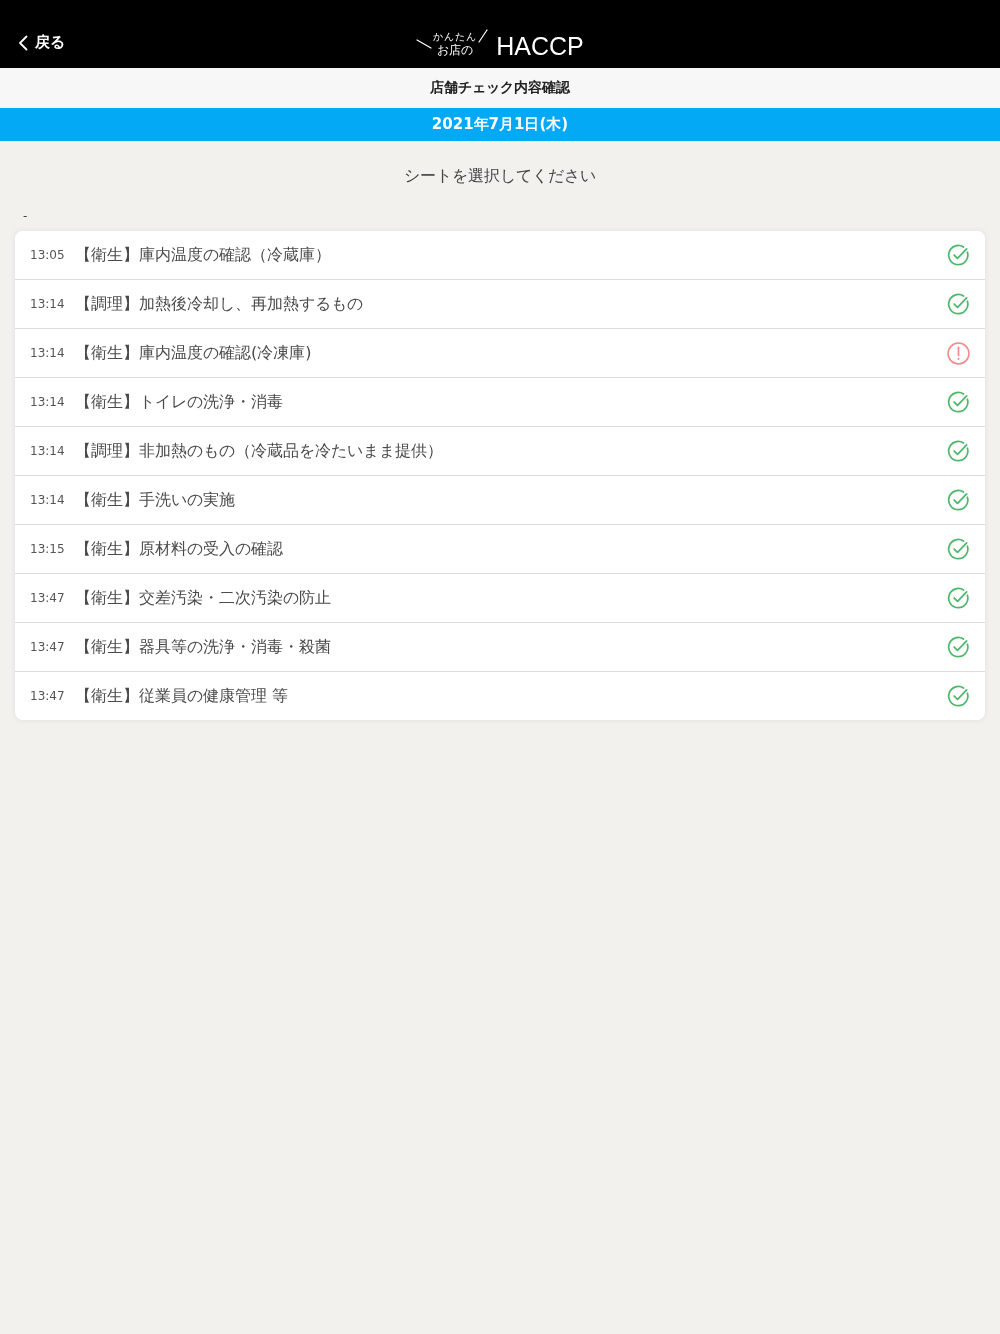  What do you see at coordinates (500, 451) in the screenshot?
I see `sheet-row: 13:14 【調理】非加熱のもの（冷蔵品を冷たいまま提供）` at bounding box center [500, 451].